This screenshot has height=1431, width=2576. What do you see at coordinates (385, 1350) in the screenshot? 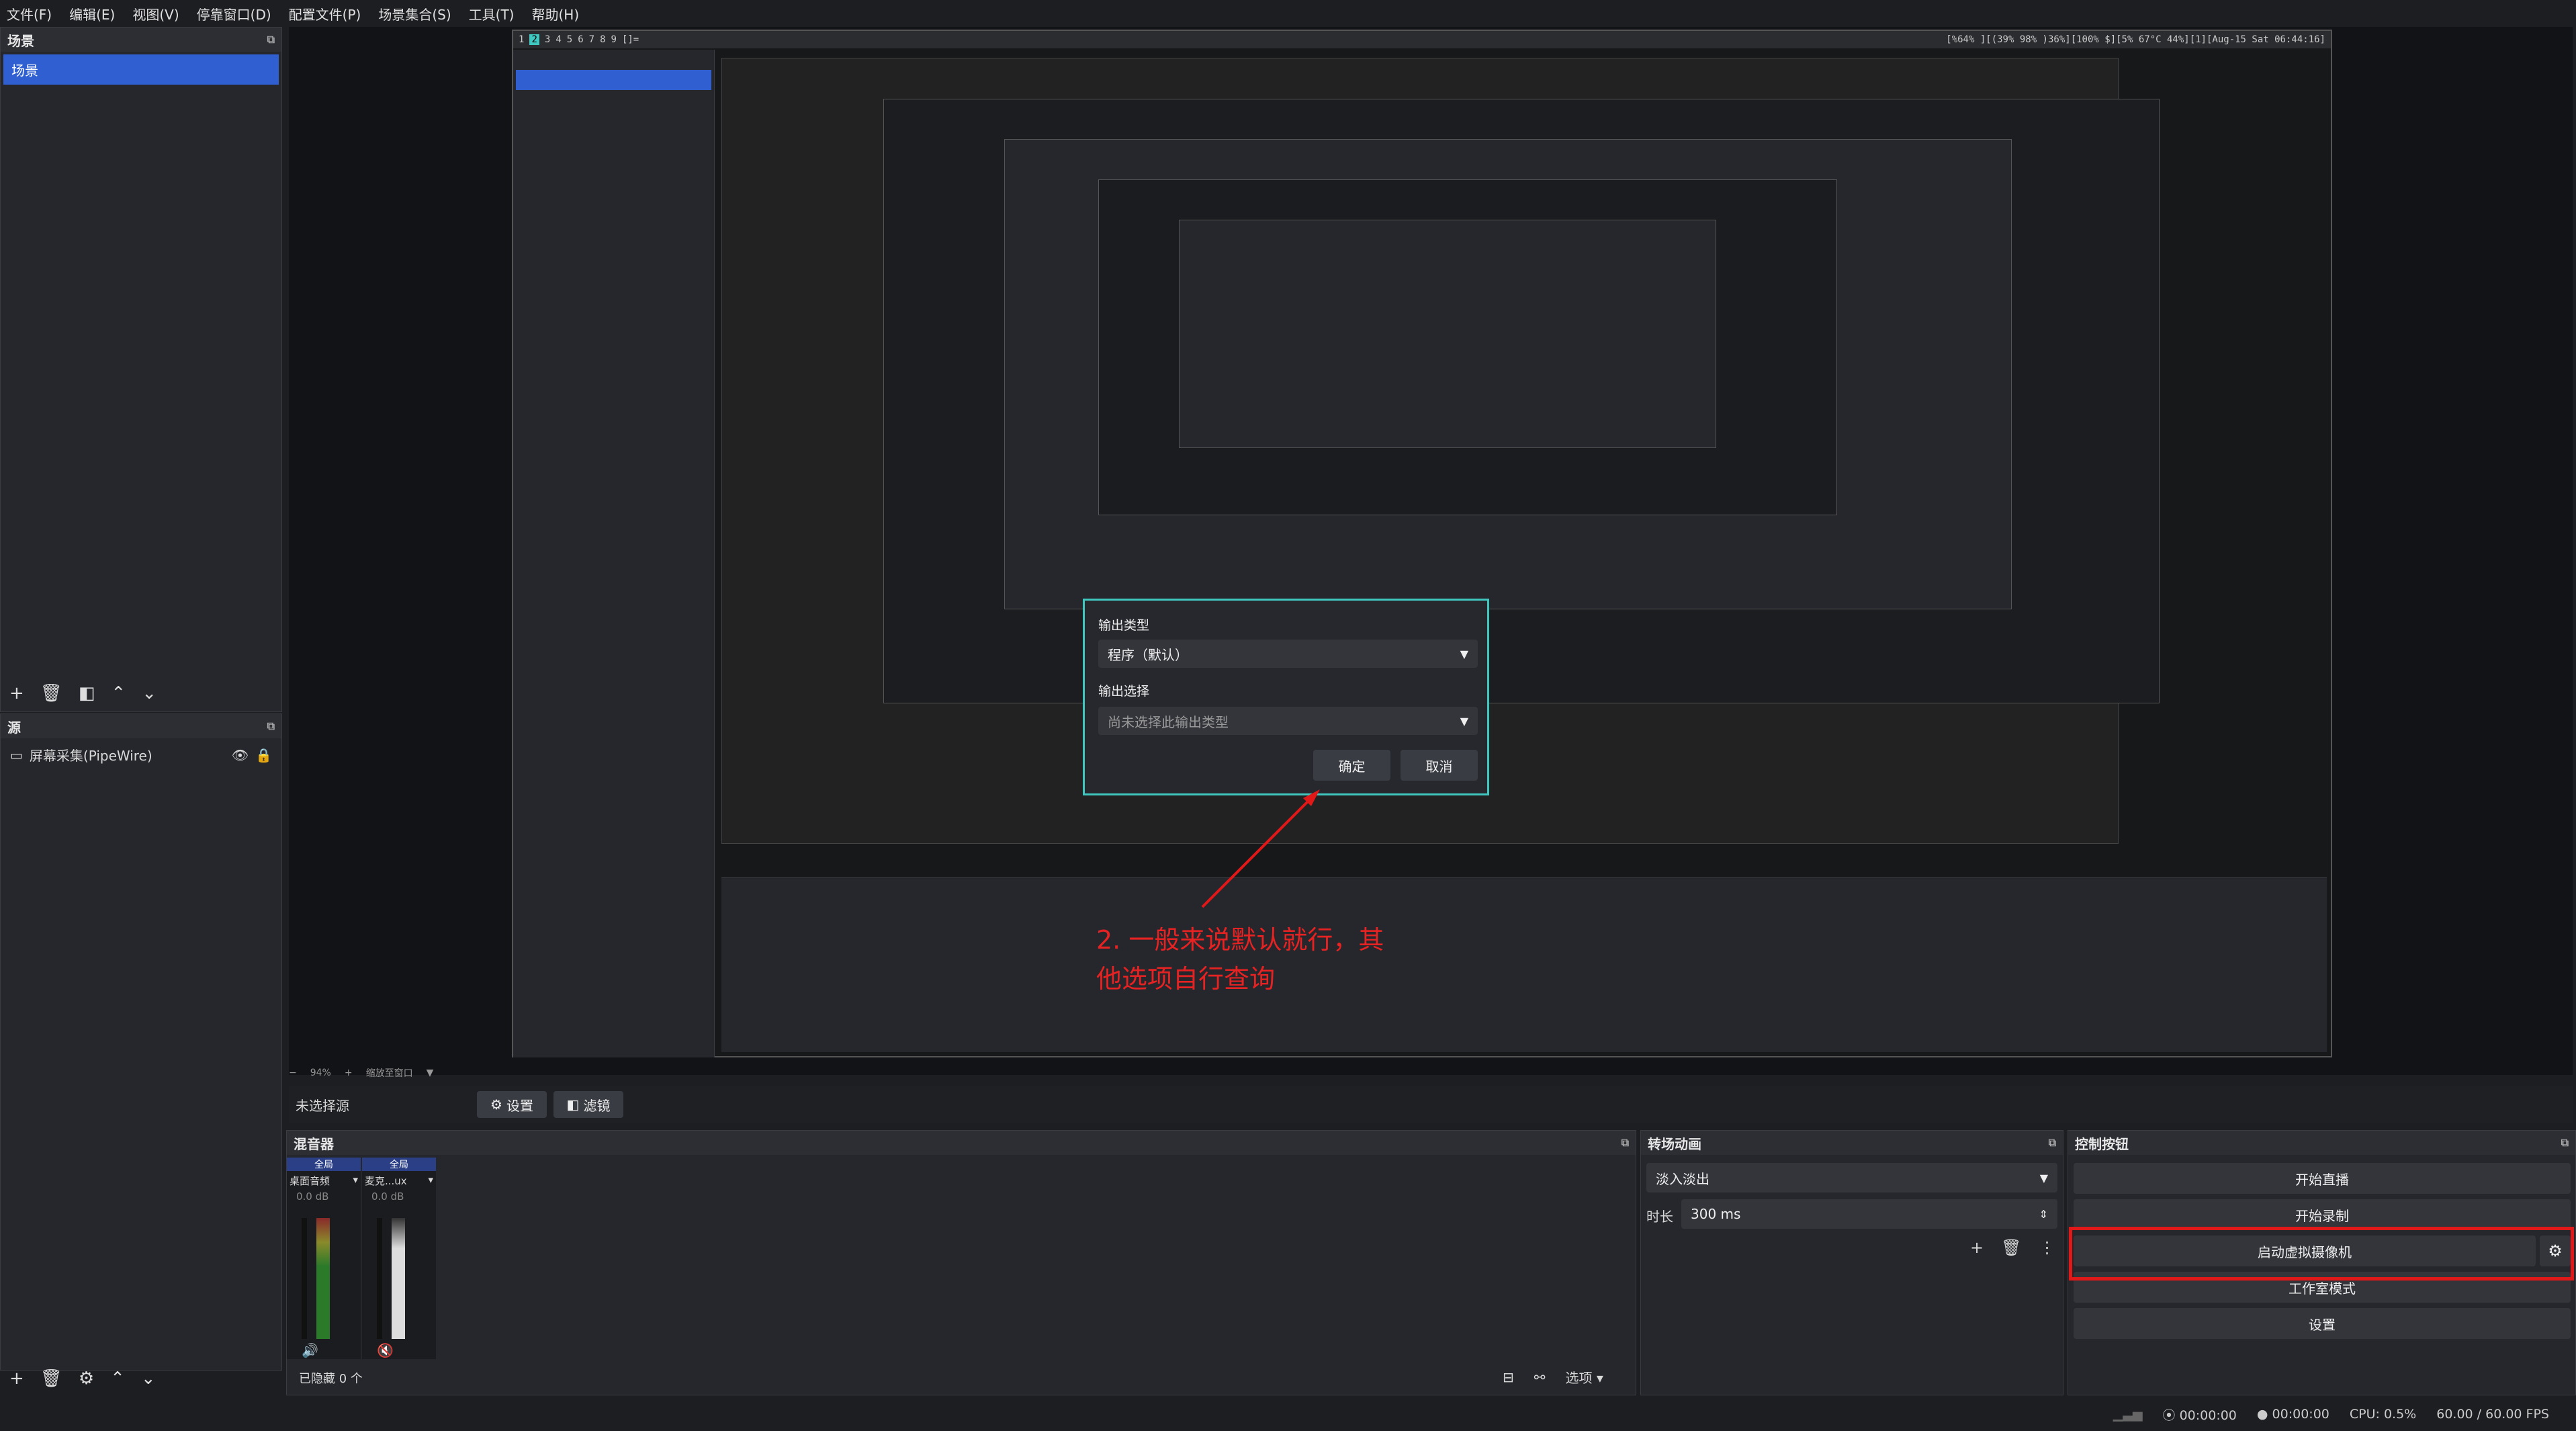
I see `mic-muted-icon: 🔇` at bounding box center [385, 1350].